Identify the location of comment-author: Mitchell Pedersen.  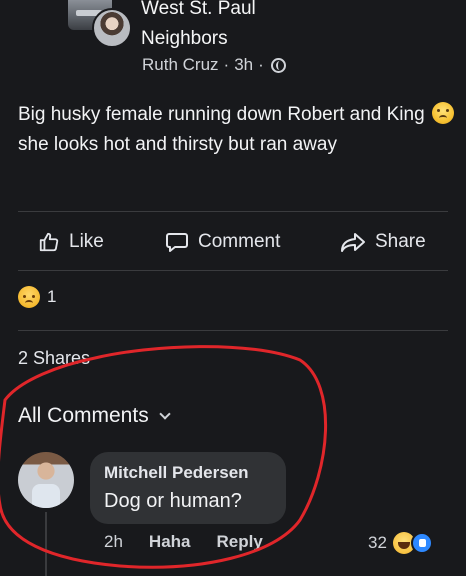
(188, 473).